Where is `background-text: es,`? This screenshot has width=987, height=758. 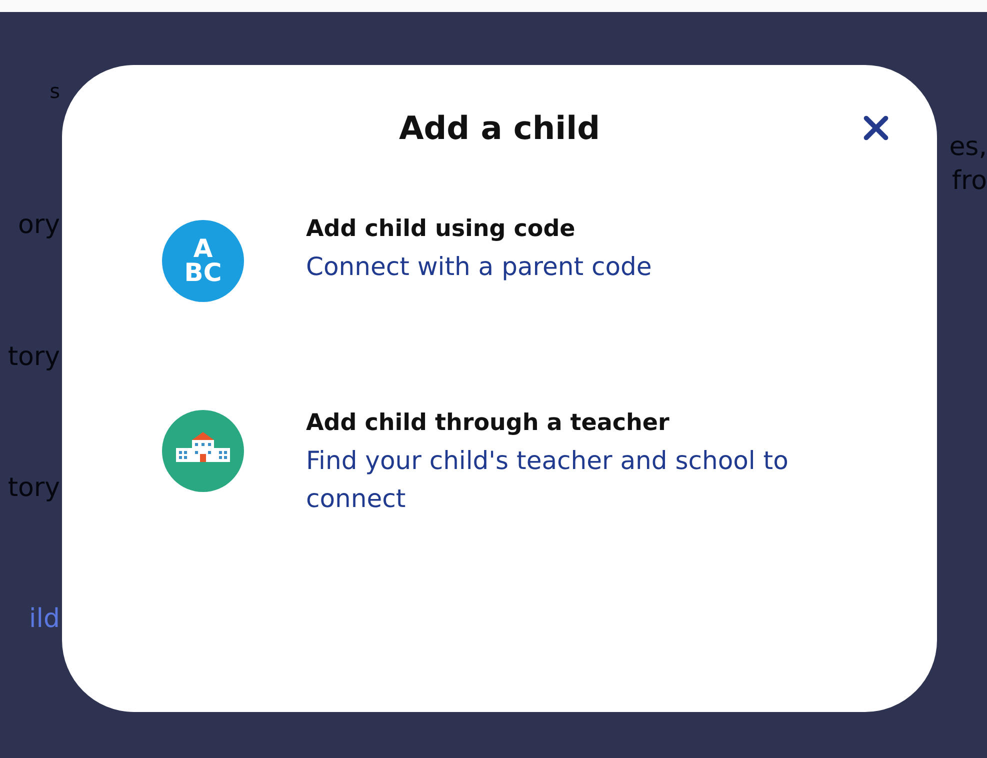 background-text: es, is located at coordinates (968, 147).